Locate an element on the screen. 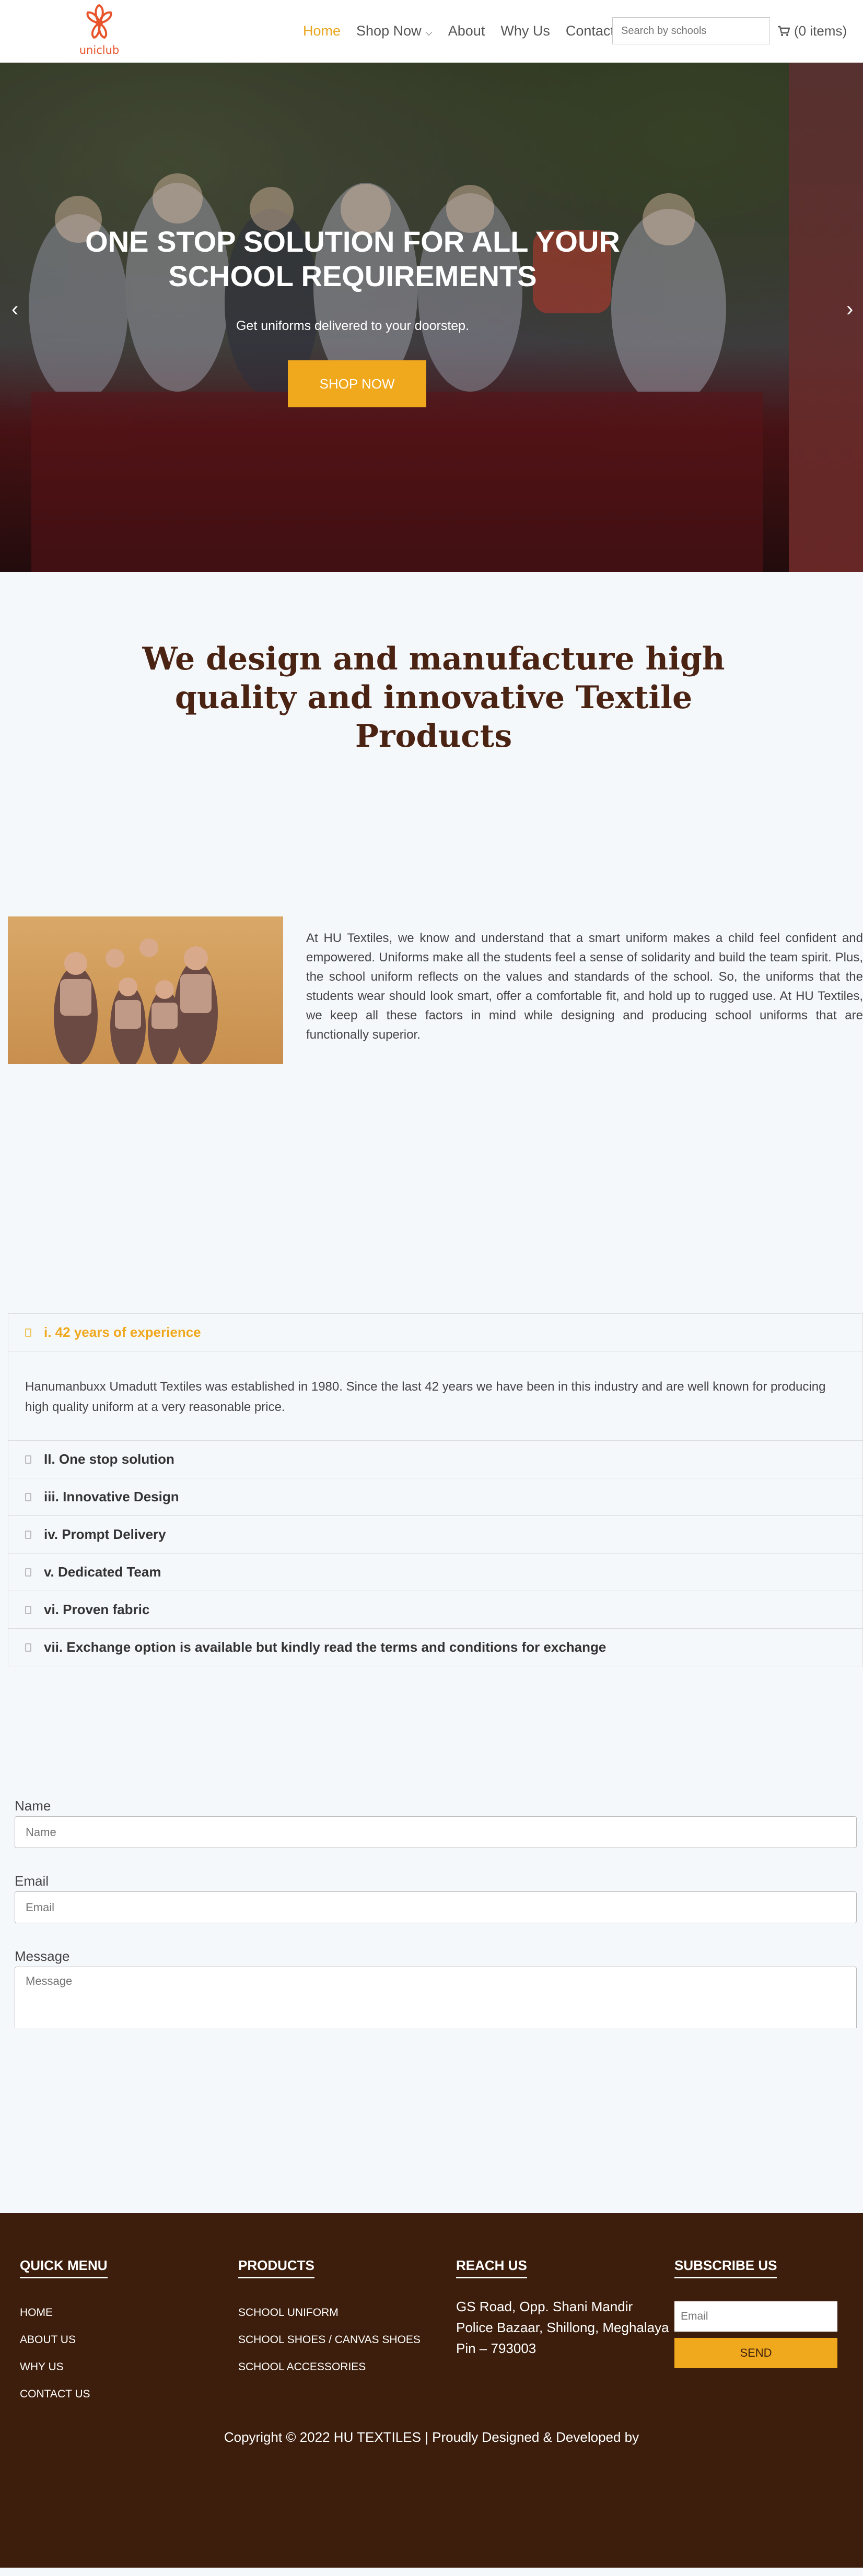 The image size is (863, 2576). page-bottom-edge is located at coordinates (431, 2572).